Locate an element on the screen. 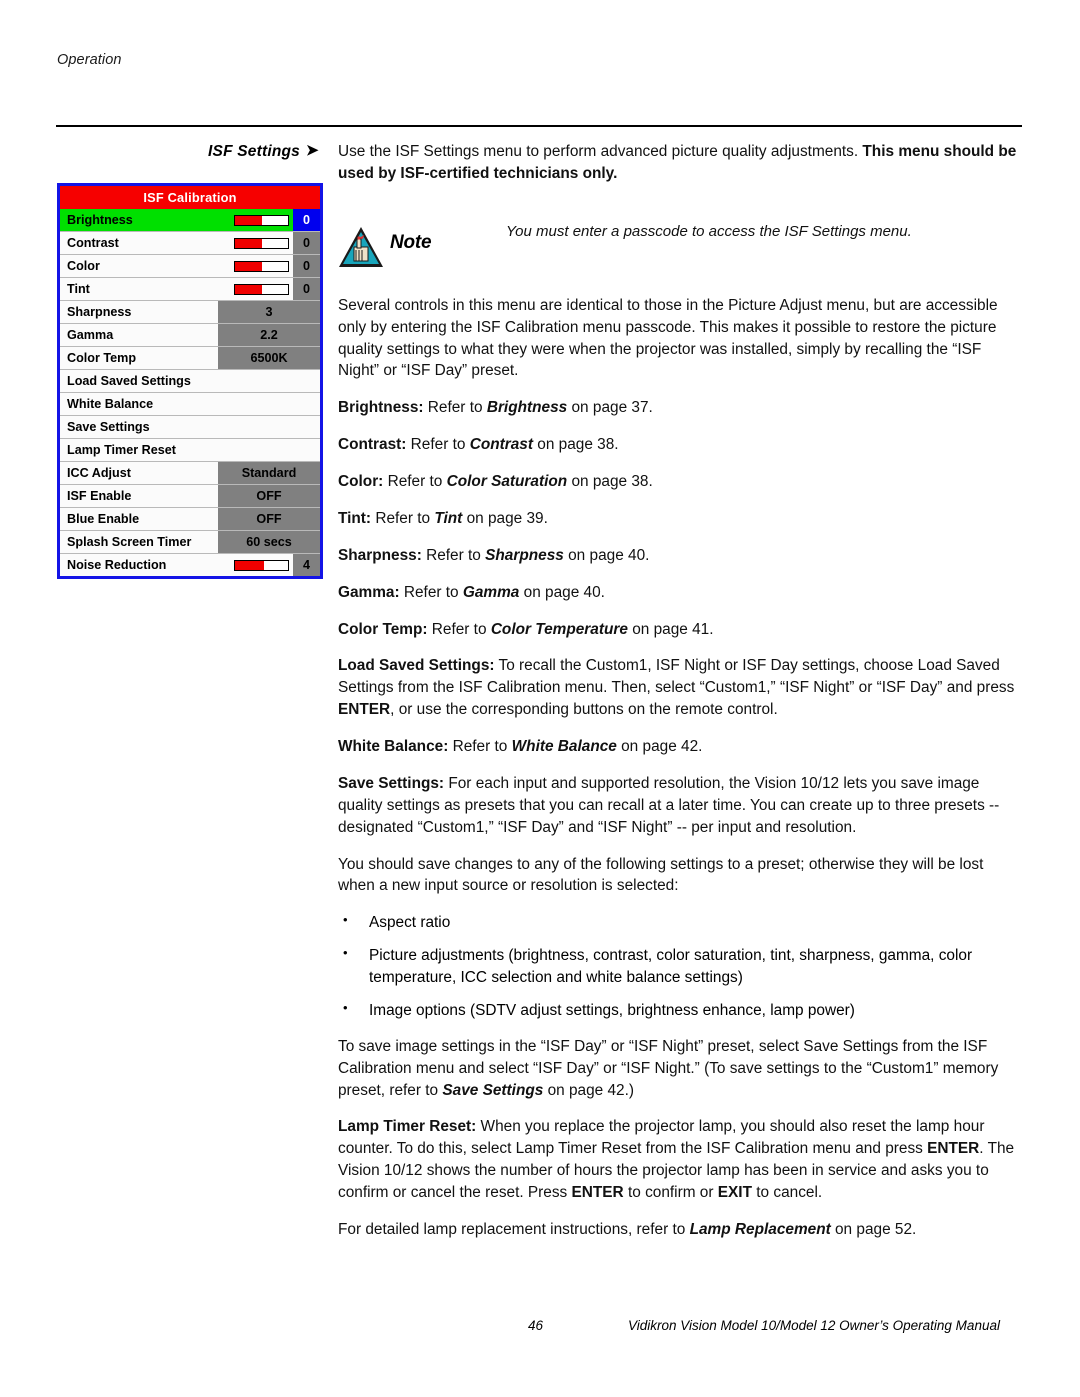 The width and height of the screenshot is (1080, 1397). exit-key-label: EXIT is located at coordinates (734, 1192).